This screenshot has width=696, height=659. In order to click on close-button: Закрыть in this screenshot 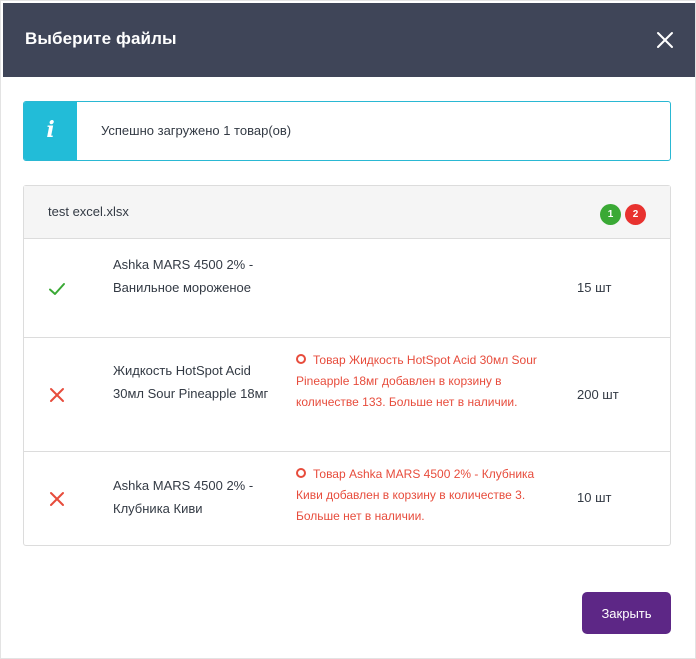, I will do `click(626, 613)`.